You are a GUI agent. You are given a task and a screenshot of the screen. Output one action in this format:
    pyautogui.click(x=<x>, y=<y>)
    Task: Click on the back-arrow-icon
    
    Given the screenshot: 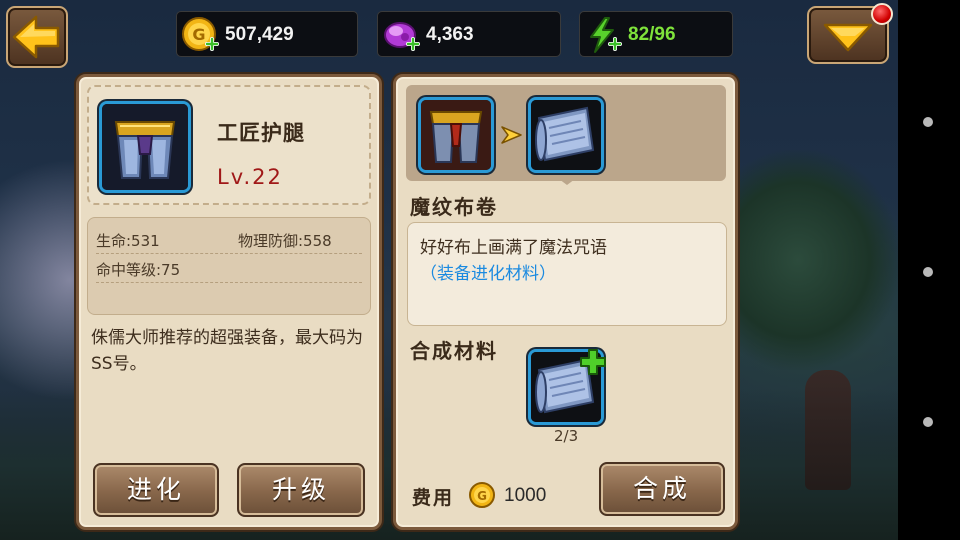 What is the action you would take?
    pyautogui.click(x=36, y=37)
    